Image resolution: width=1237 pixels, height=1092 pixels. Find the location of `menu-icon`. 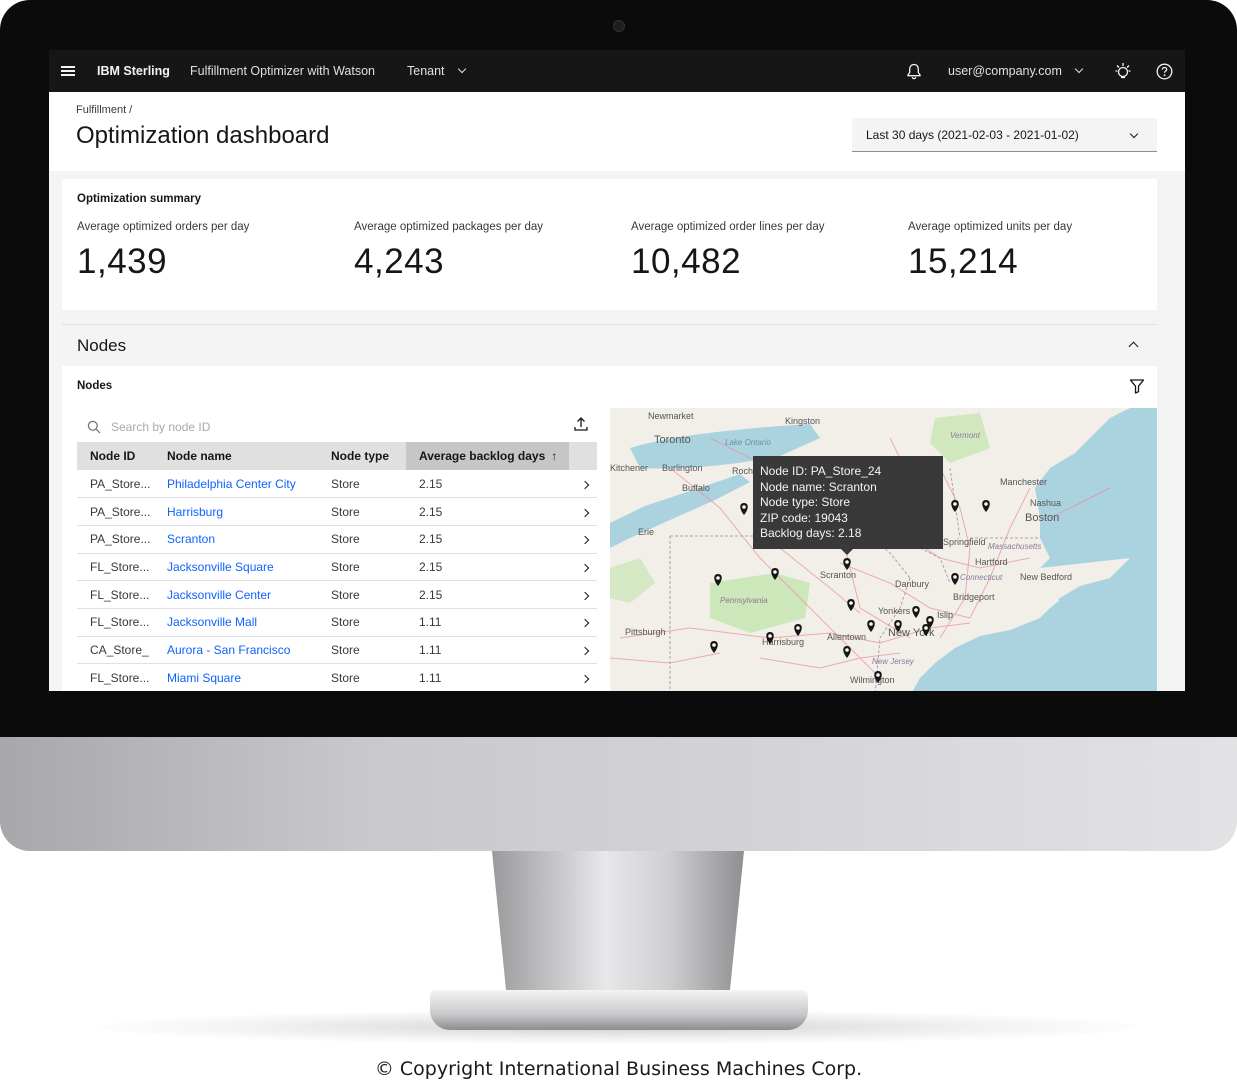

menu-icon is located at coordinates (69, 71).